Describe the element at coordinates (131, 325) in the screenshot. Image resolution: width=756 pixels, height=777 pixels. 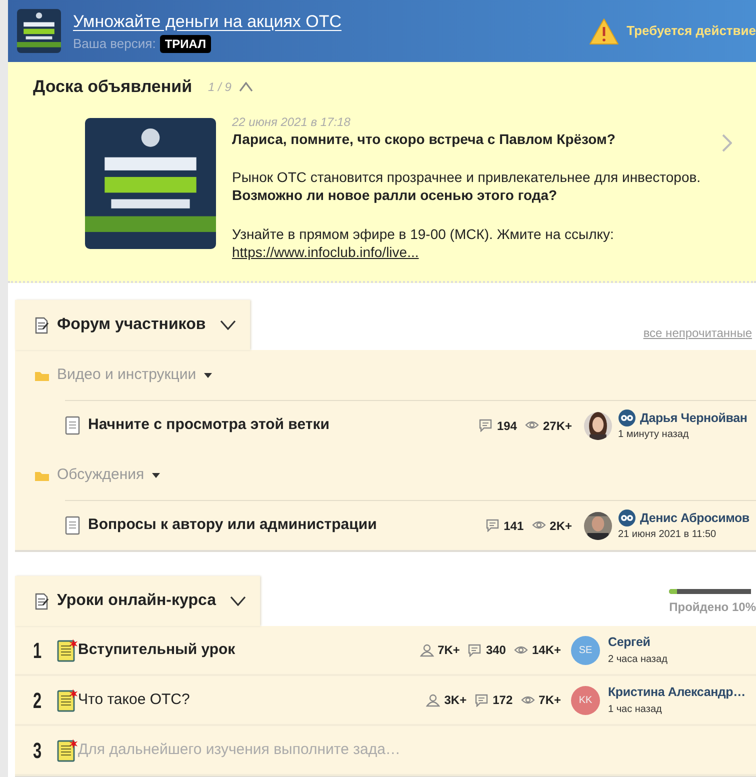
I see `forum-title: Форум участников` at that location.